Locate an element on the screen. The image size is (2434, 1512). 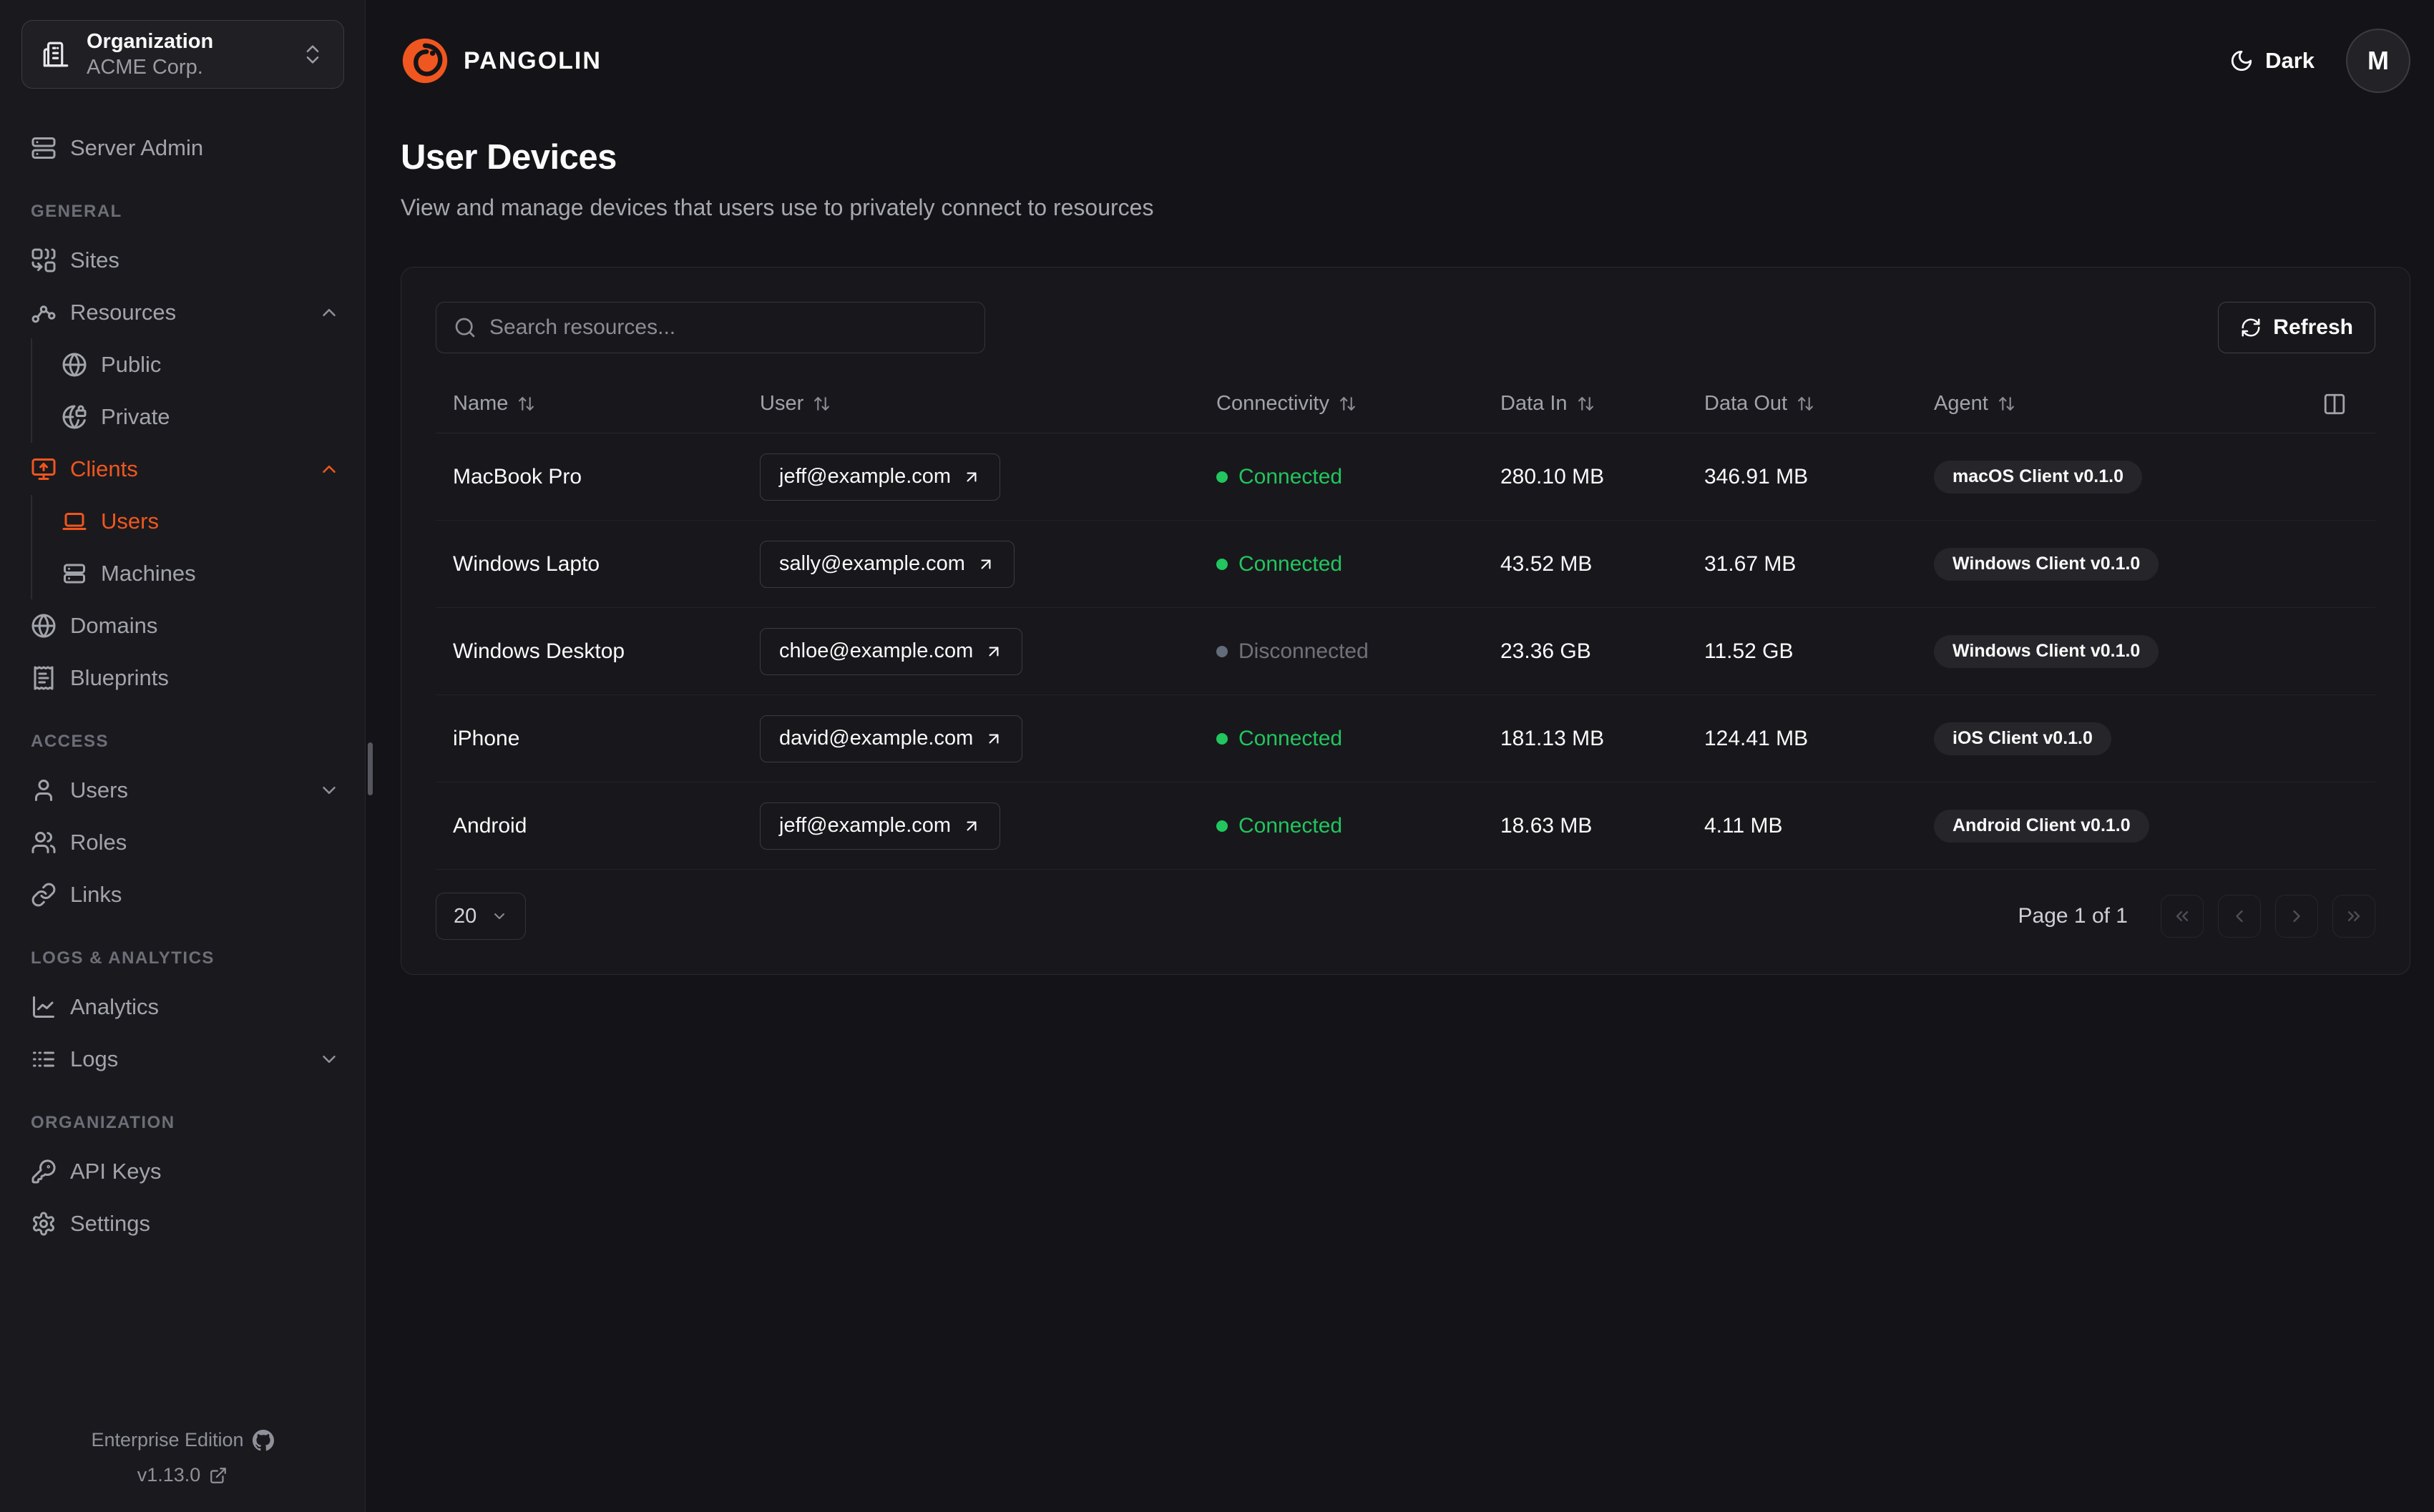
sidebar-item-users: Users is located at coordinates (185, 790).